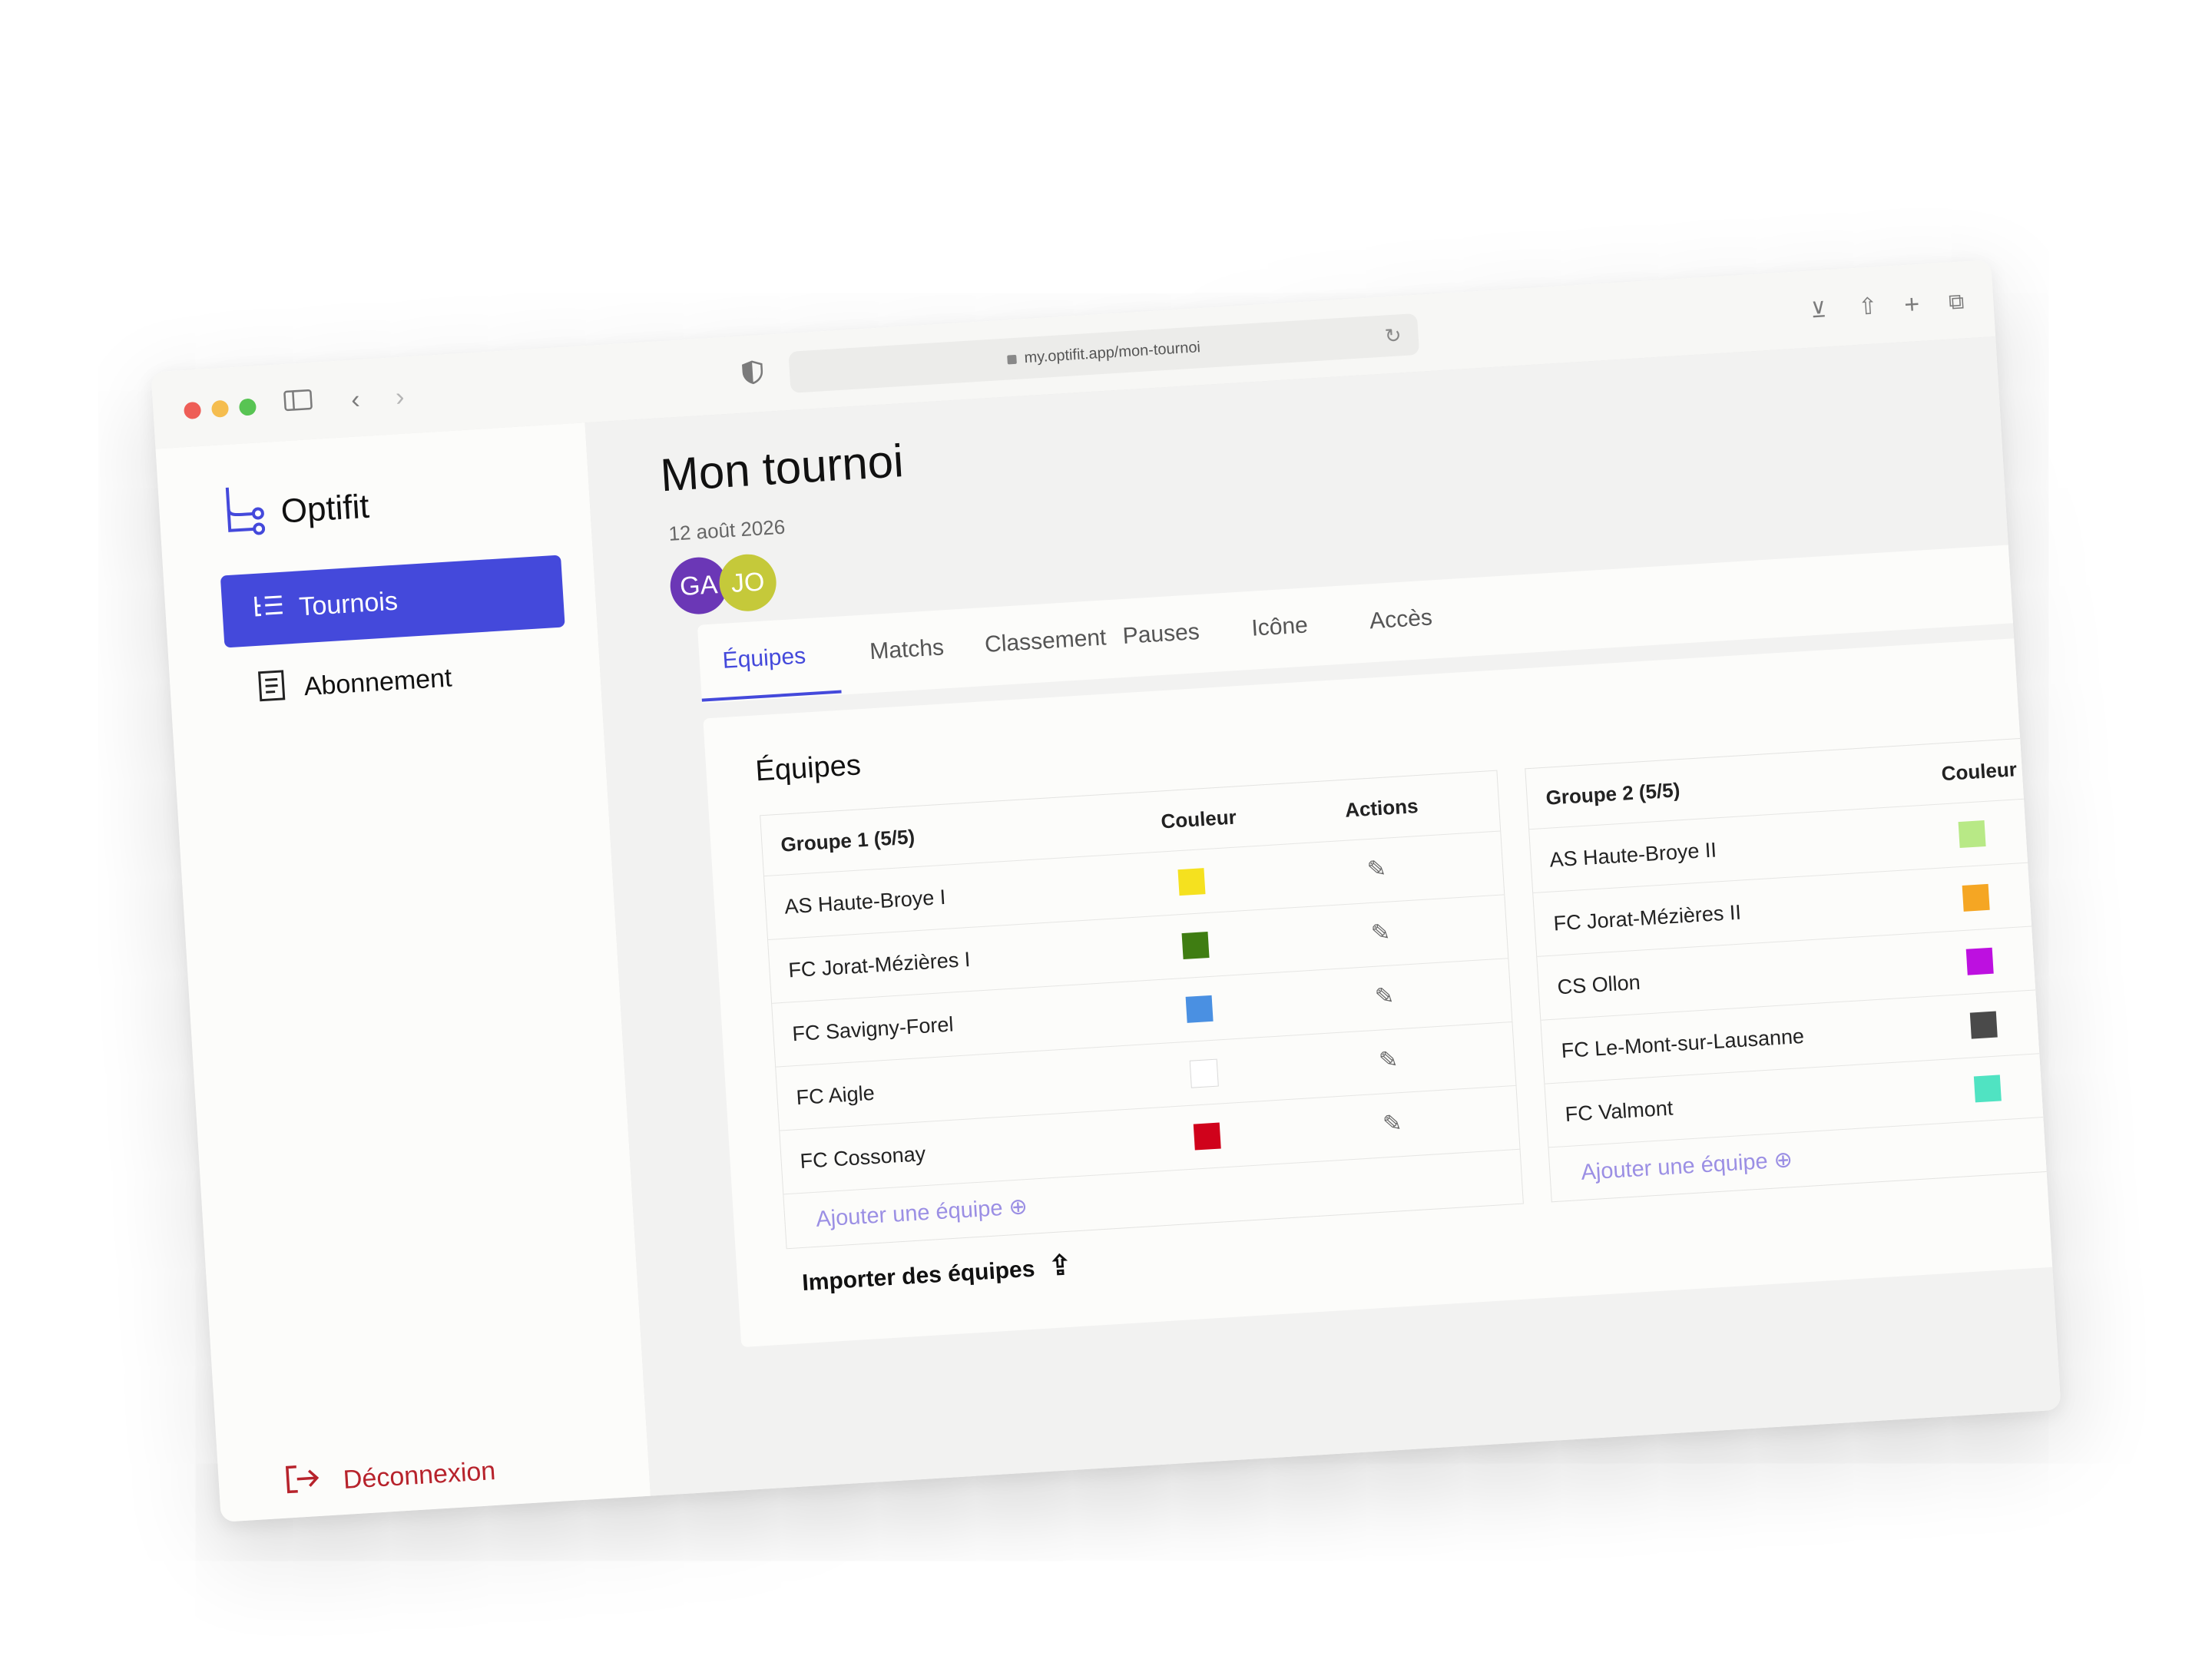  I want to click on reload-icon: ↻, so click(1393, 335).